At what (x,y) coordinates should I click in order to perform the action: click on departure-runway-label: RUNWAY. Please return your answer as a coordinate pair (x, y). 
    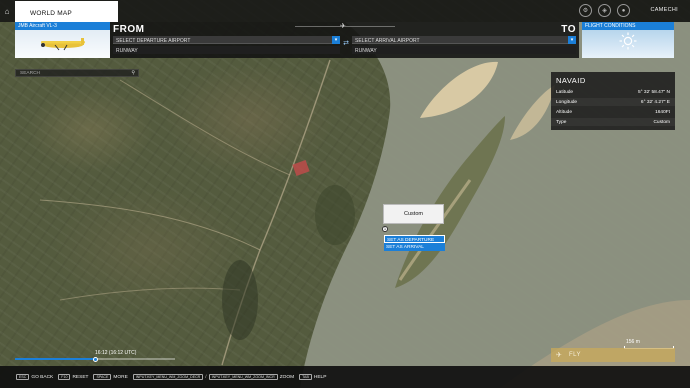
    Looking at the image, I should click on (127, 50).